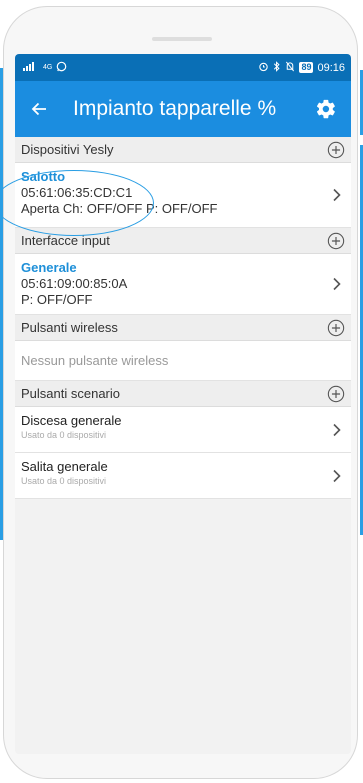  I want to click on gear-icon, so click(325, 109).